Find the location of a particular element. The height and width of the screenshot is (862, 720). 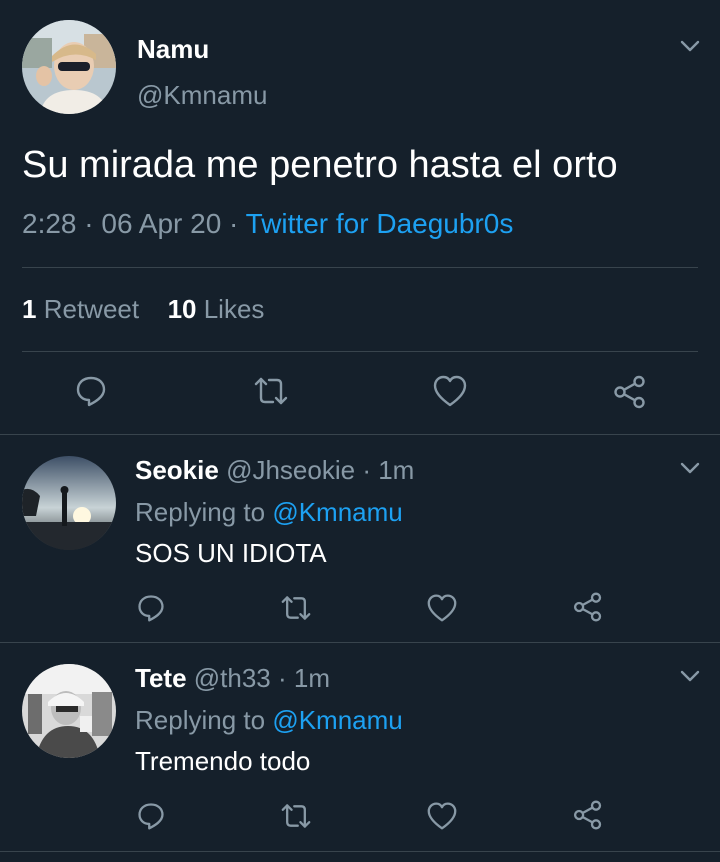

tweet-text: Su mirada me penetro hasta el orto is located at coordinates (320, 165).